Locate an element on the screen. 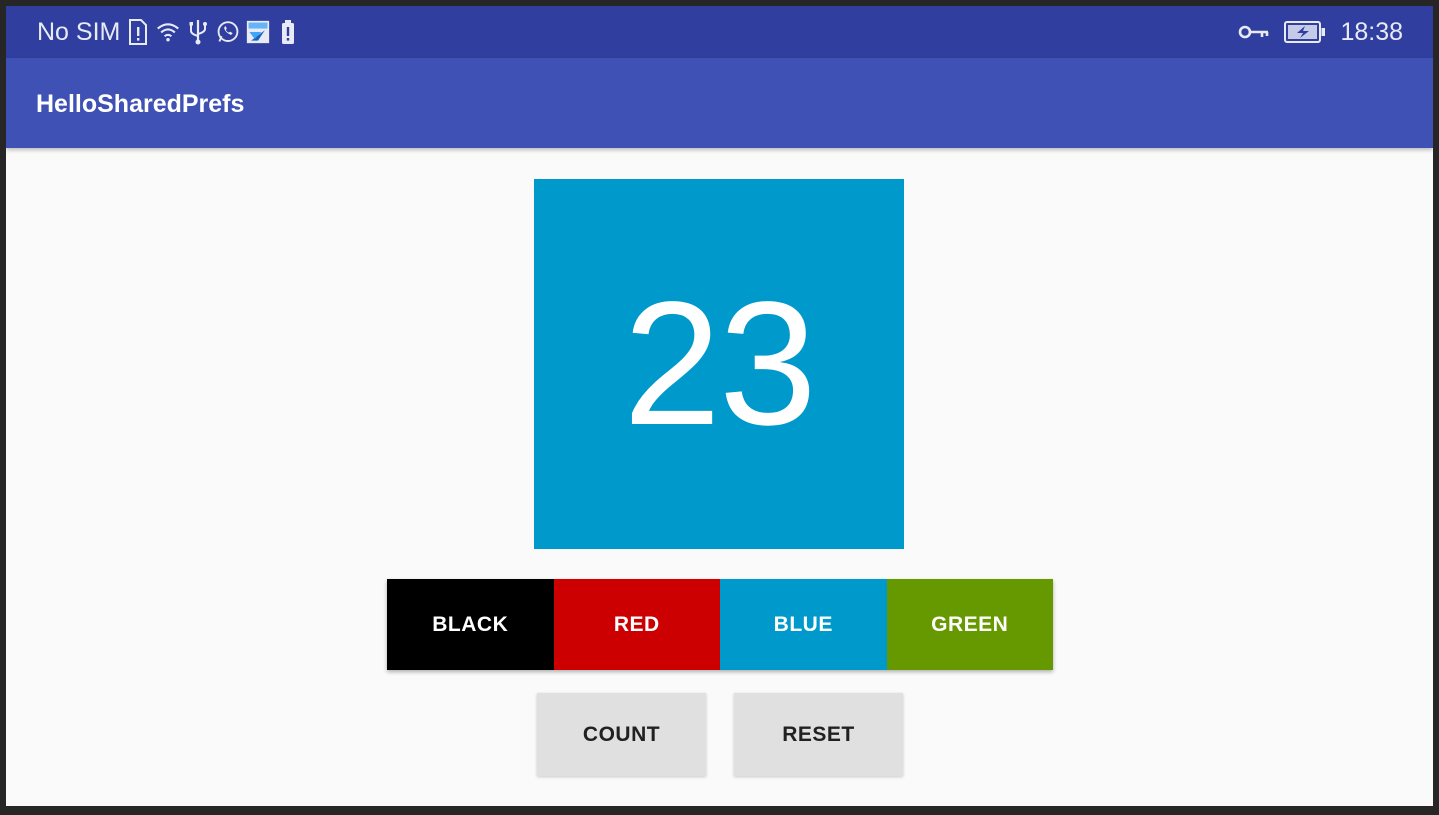 The height and width of the screenshot is (815, 1439). app-bar: HelloSharedPrefs is located at coordinates (719, 103).